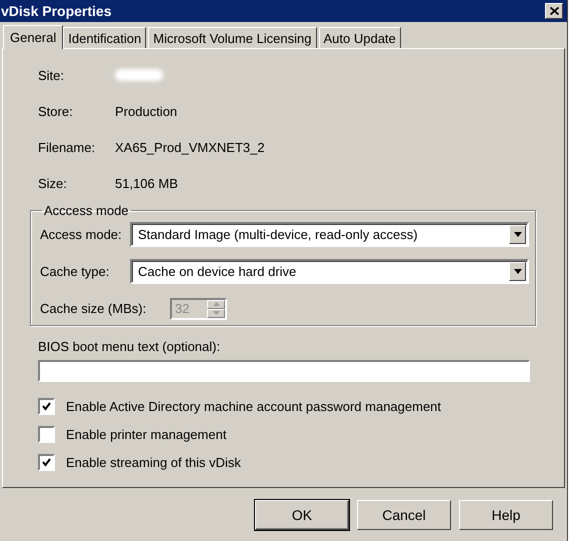 Image resolution: width=572 pixels, height=541 pixels. I want to click on window-title: vDisk Properties, so click(56, 11).